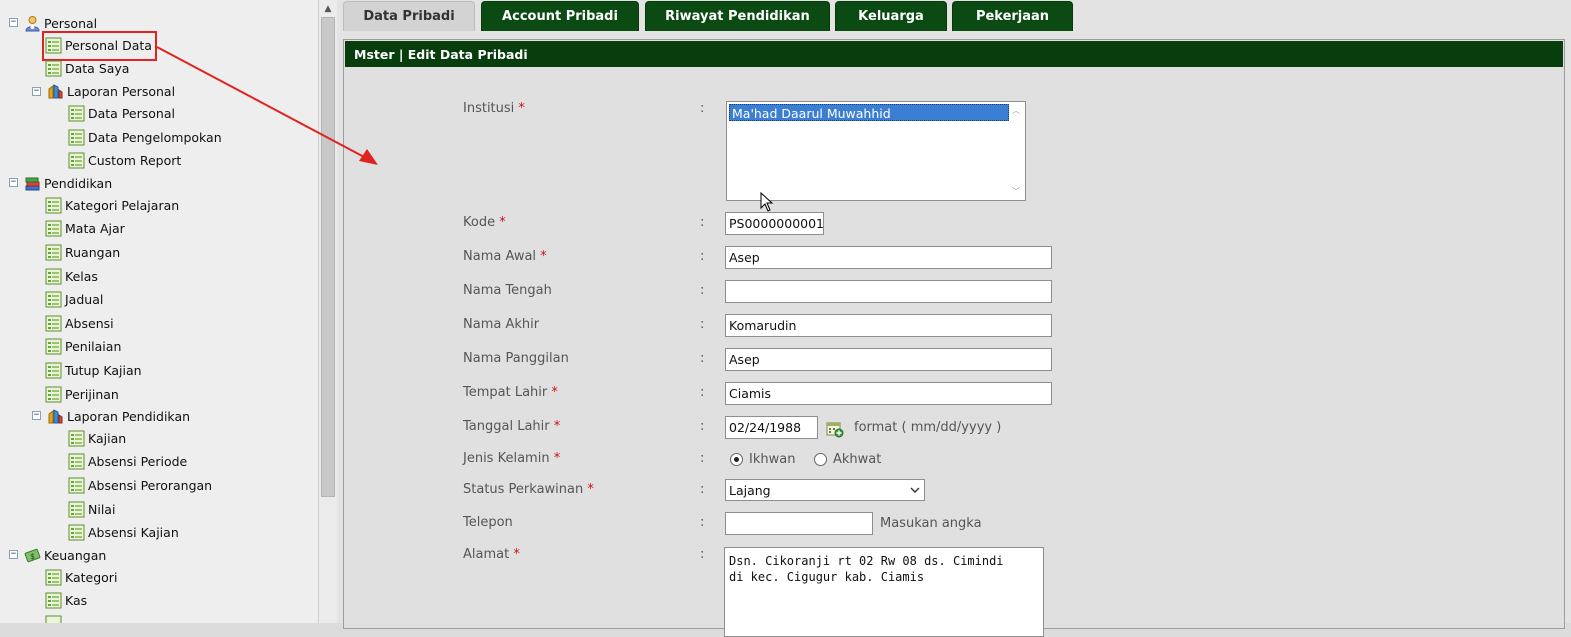 The image size is (1571, 637). What do you see at coordinates (857, 459) in the screenshot?
I see `akhwat-radio-label: Akhwat` at bounding box center [857, 459].